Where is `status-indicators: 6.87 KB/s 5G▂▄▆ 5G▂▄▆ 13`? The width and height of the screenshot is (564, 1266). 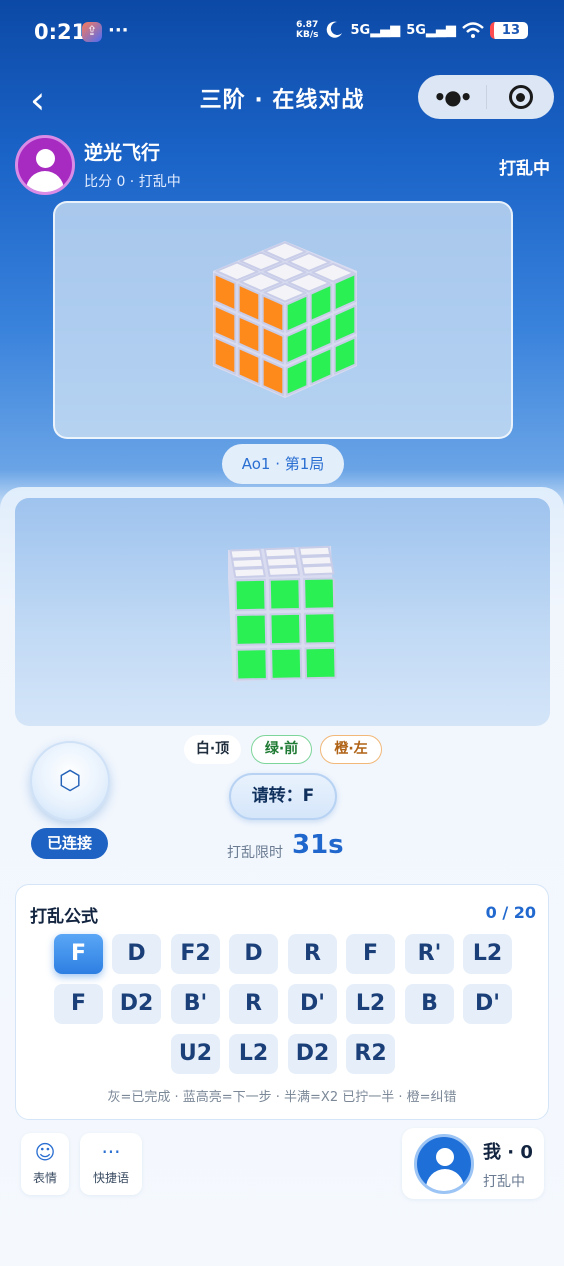 status-indicators: 6.87 KB/s 5G▂▄▆ 5G▂▄▆ 13 is located at coordinates (412, 30).